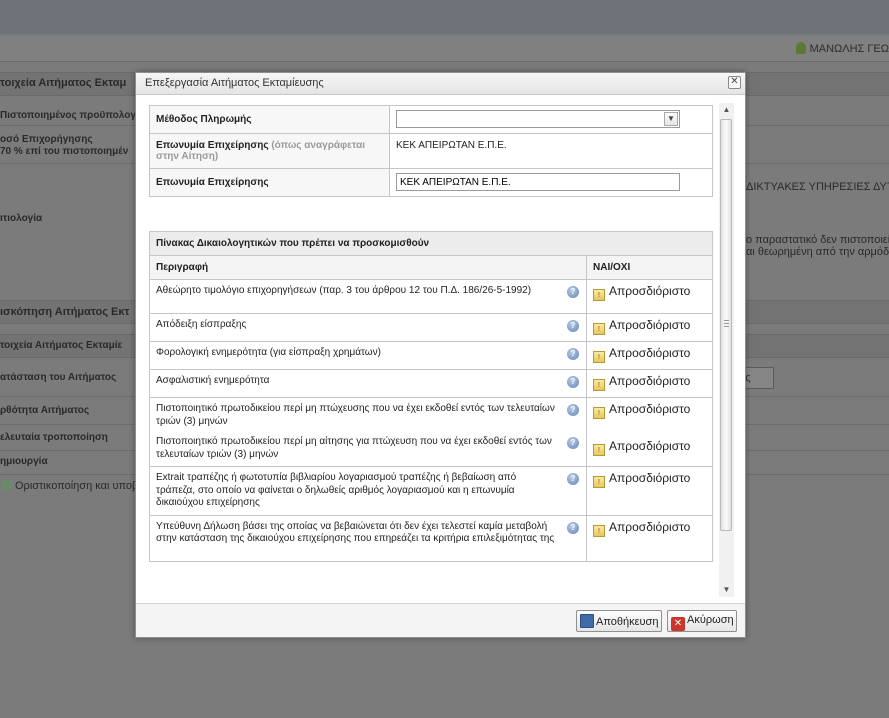 The image size is (889, 718). Describe the element at coordinates (54, 437) in the screenshot. I see `bg-label: ελευταία τροποποίηση` at that location.